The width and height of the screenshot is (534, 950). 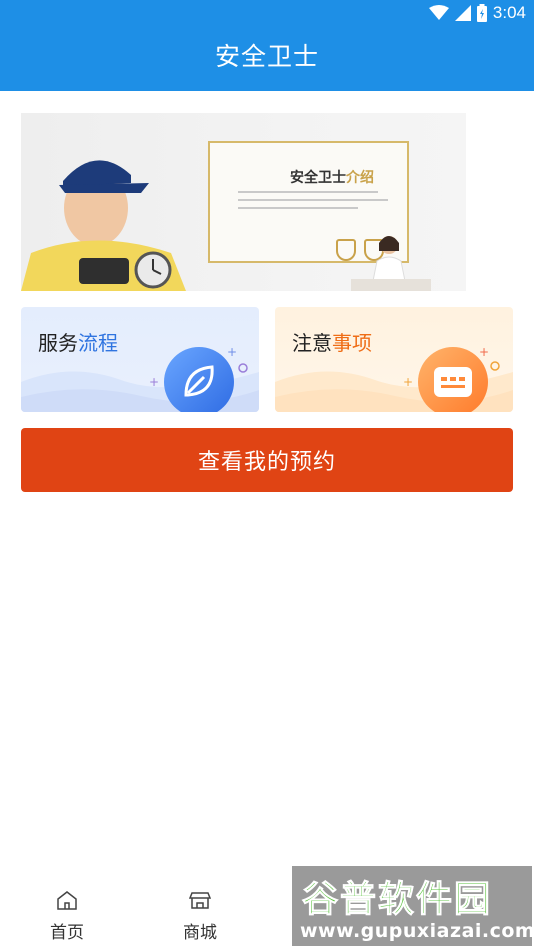 I want to click on signal-icon, so click(x=462, y=13).